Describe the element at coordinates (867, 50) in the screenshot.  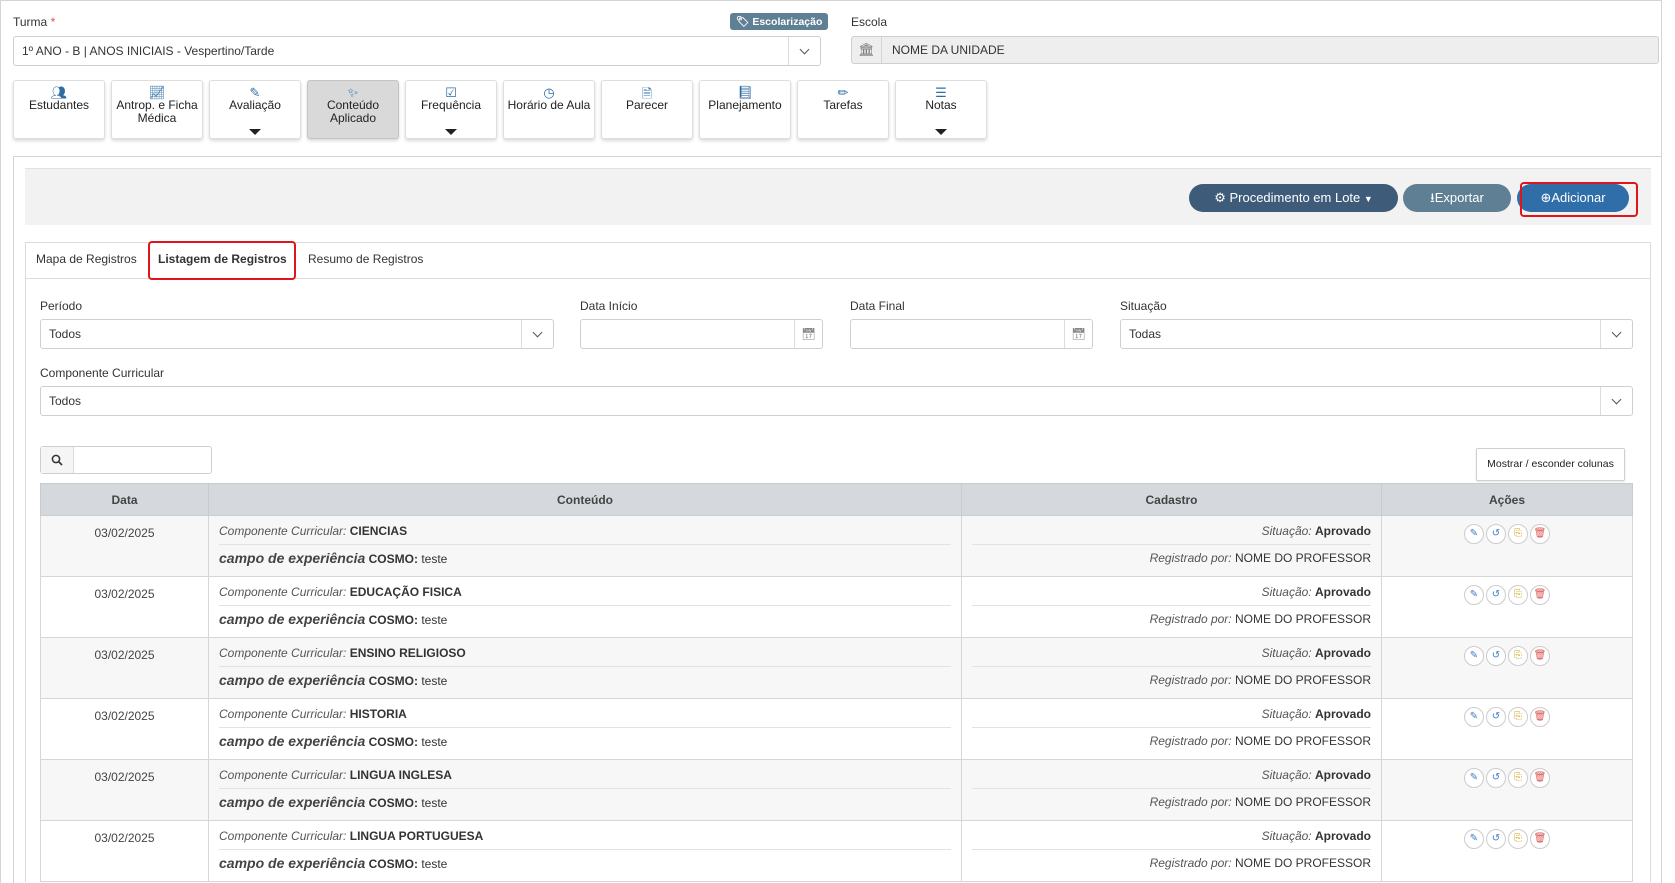
I see `institution-icon: 🏛︎` at that location.